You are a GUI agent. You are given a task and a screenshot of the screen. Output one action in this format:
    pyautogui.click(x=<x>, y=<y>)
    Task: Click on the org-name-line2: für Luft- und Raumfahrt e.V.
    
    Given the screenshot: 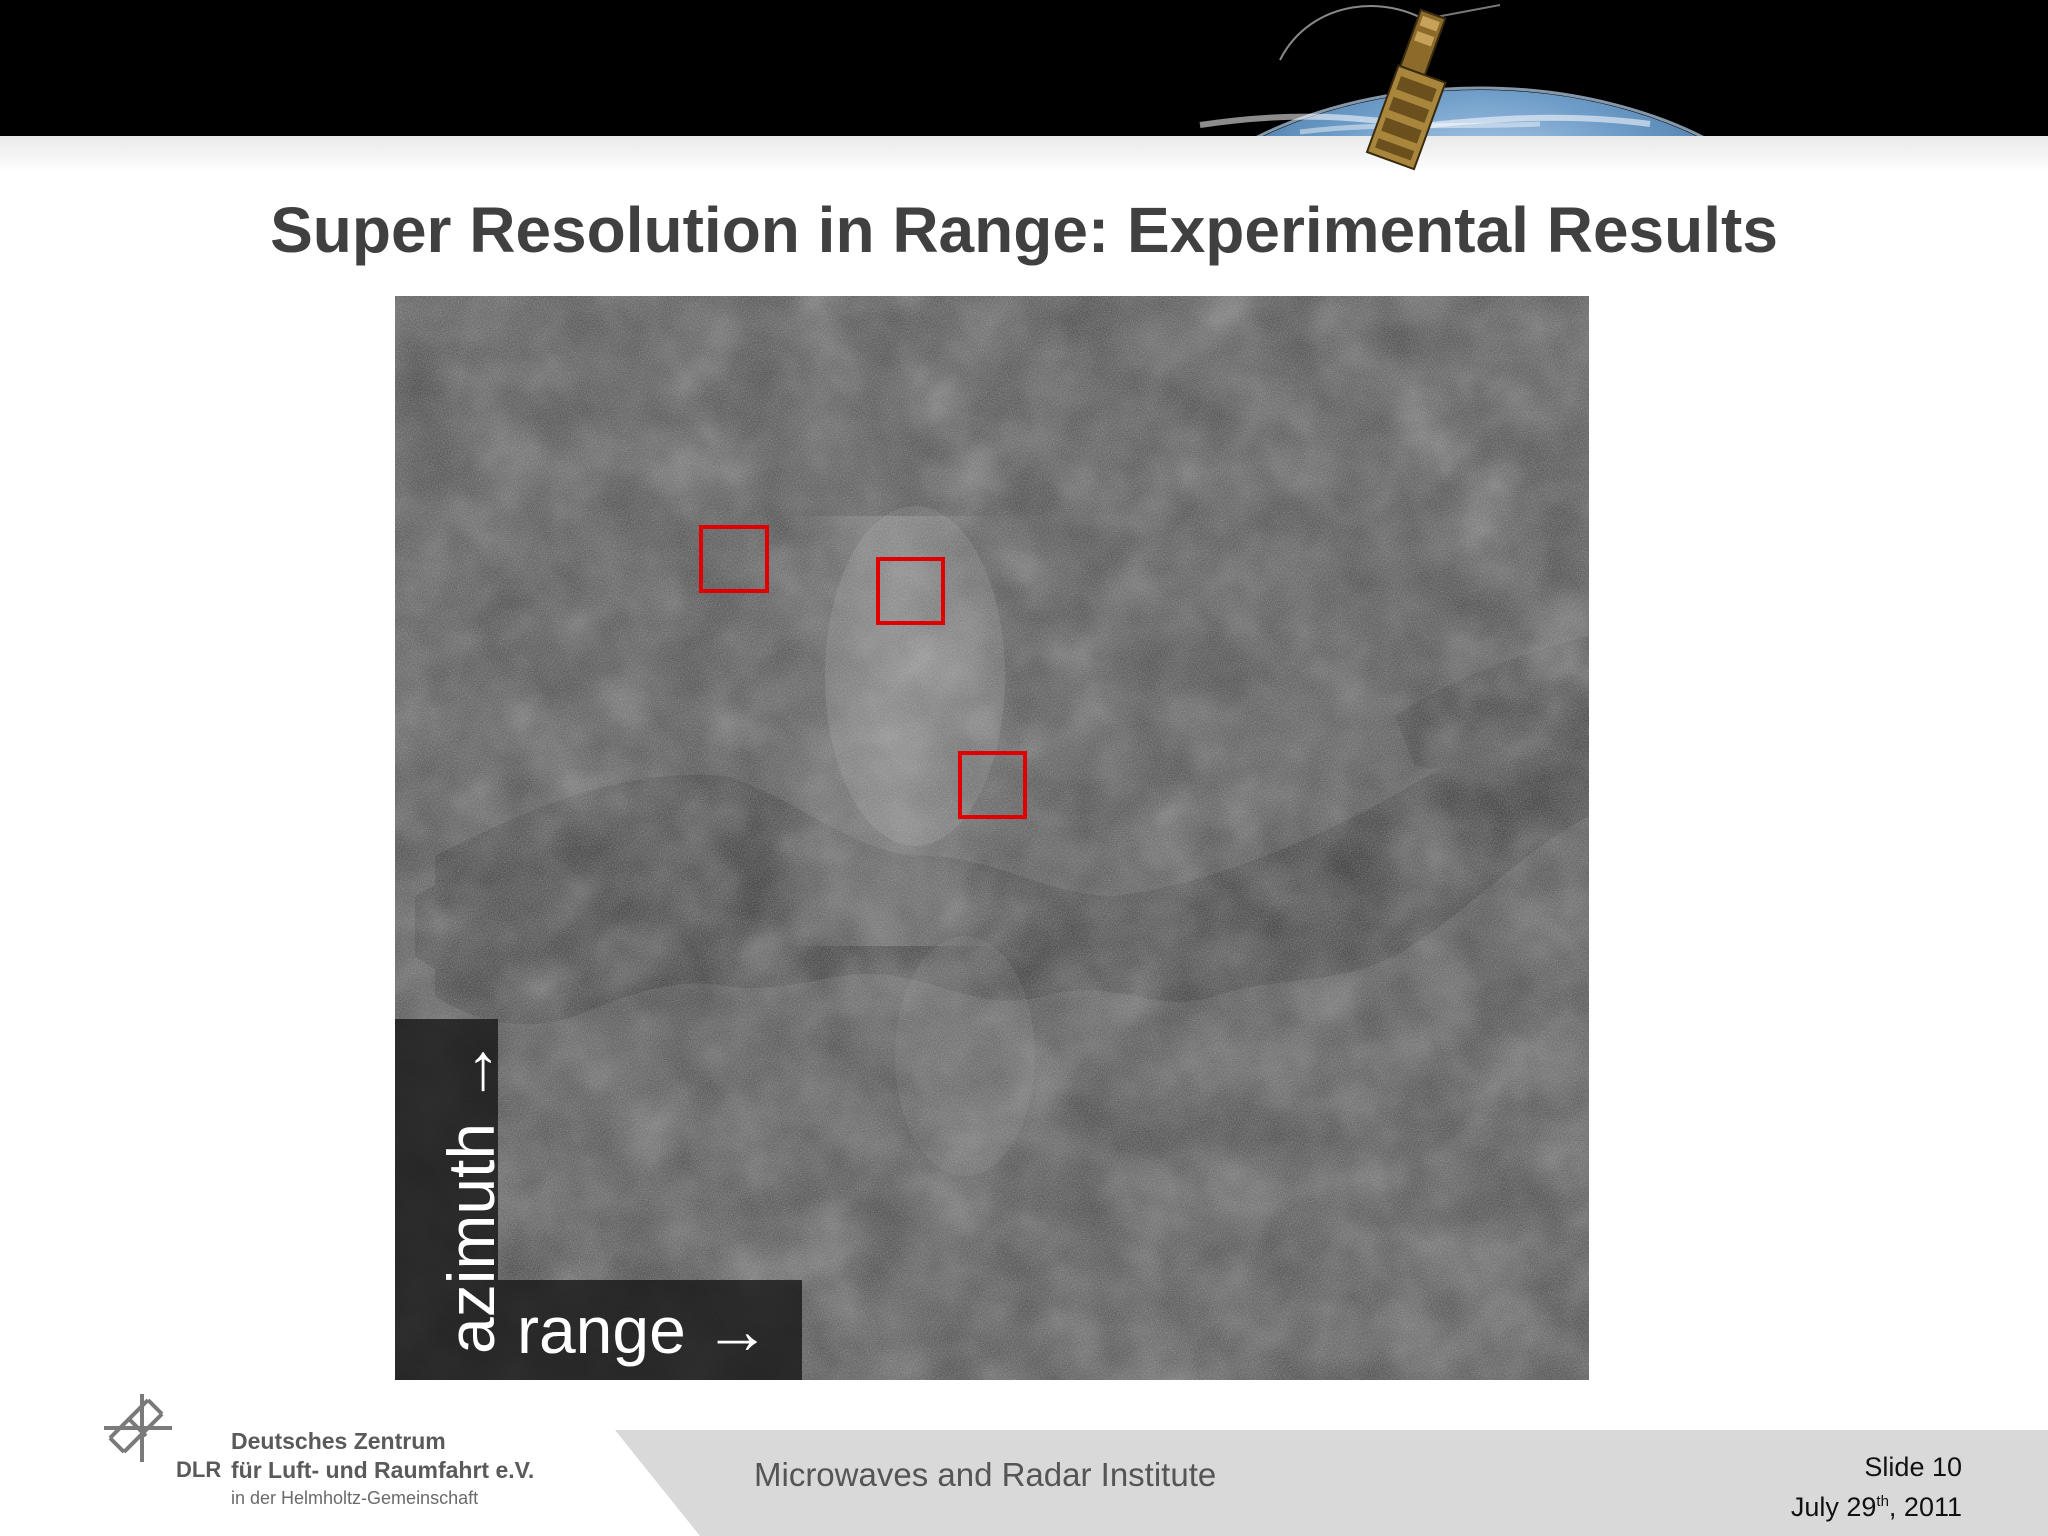 What is the action you would take?
    pyautogui.click(x=383, y=1470)
    